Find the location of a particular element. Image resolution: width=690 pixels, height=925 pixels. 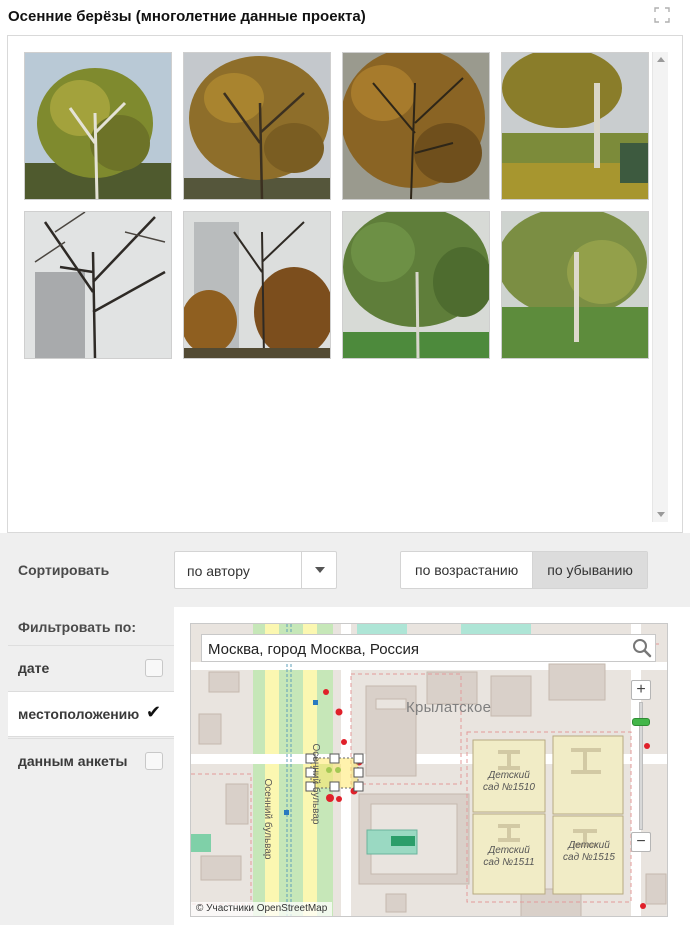

street-label-1: Осенний бульвар is located at coordinates (268, 819).